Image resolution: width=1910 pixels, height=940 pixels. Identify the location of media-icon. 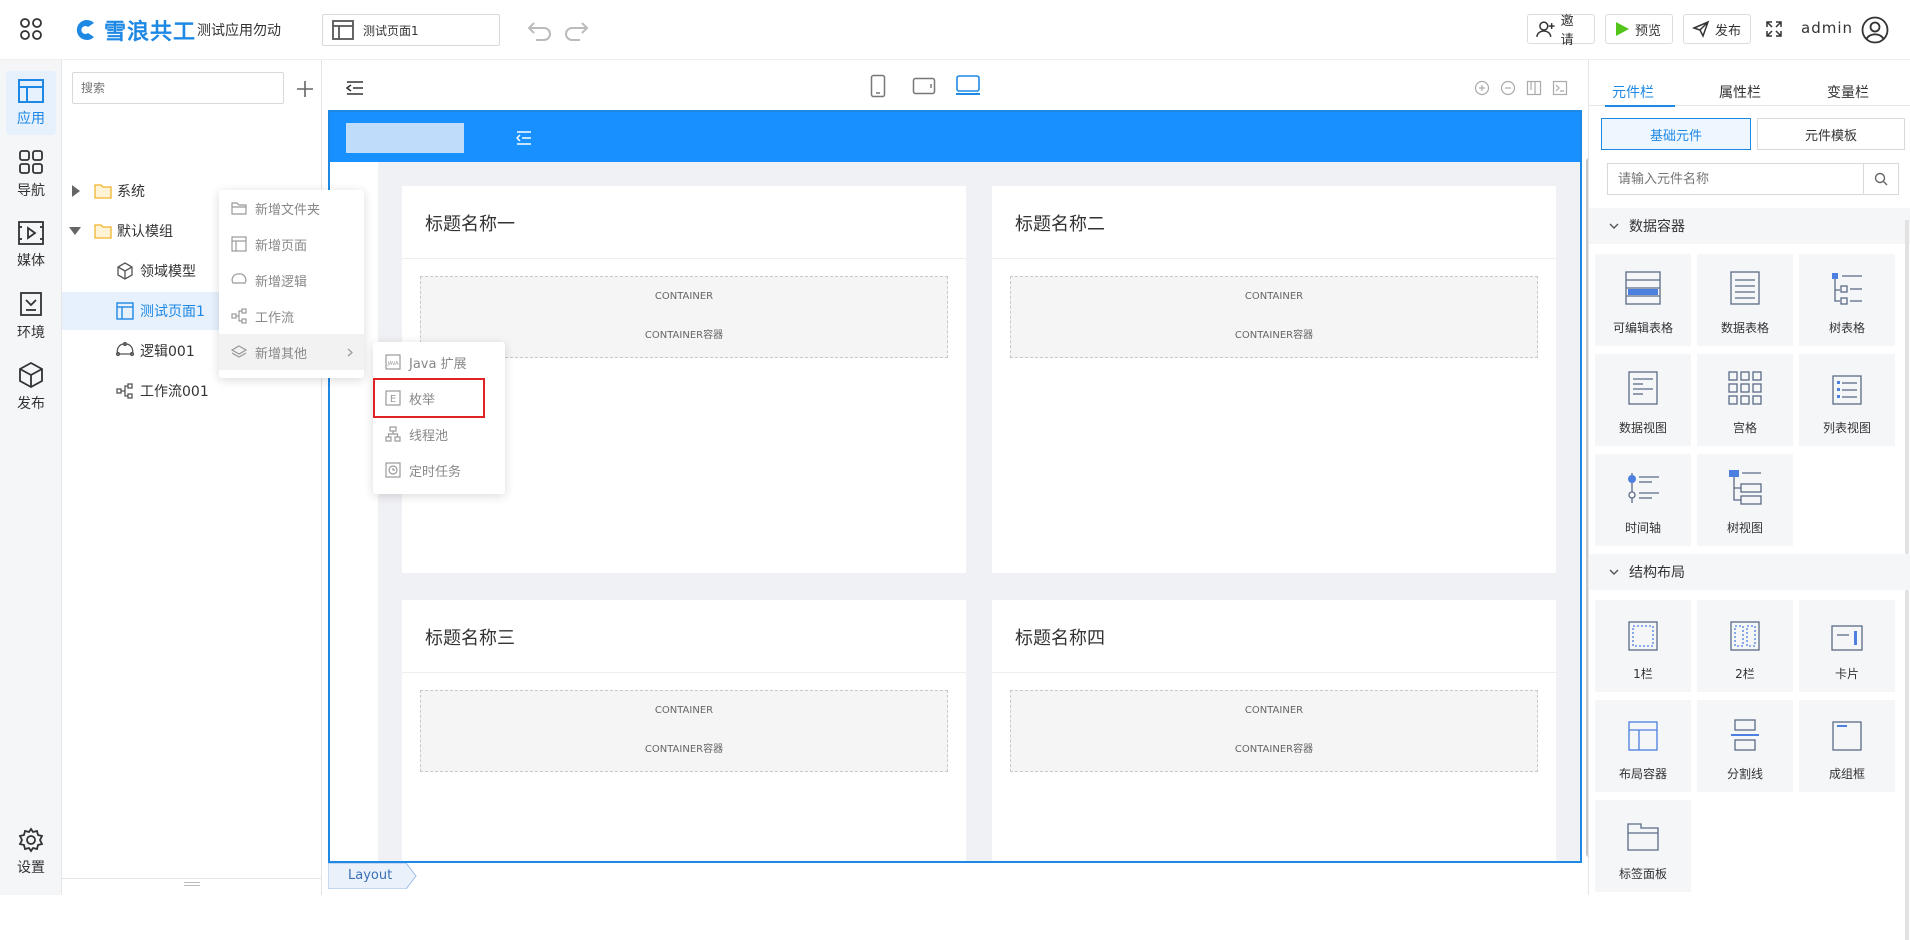
(31, 233).